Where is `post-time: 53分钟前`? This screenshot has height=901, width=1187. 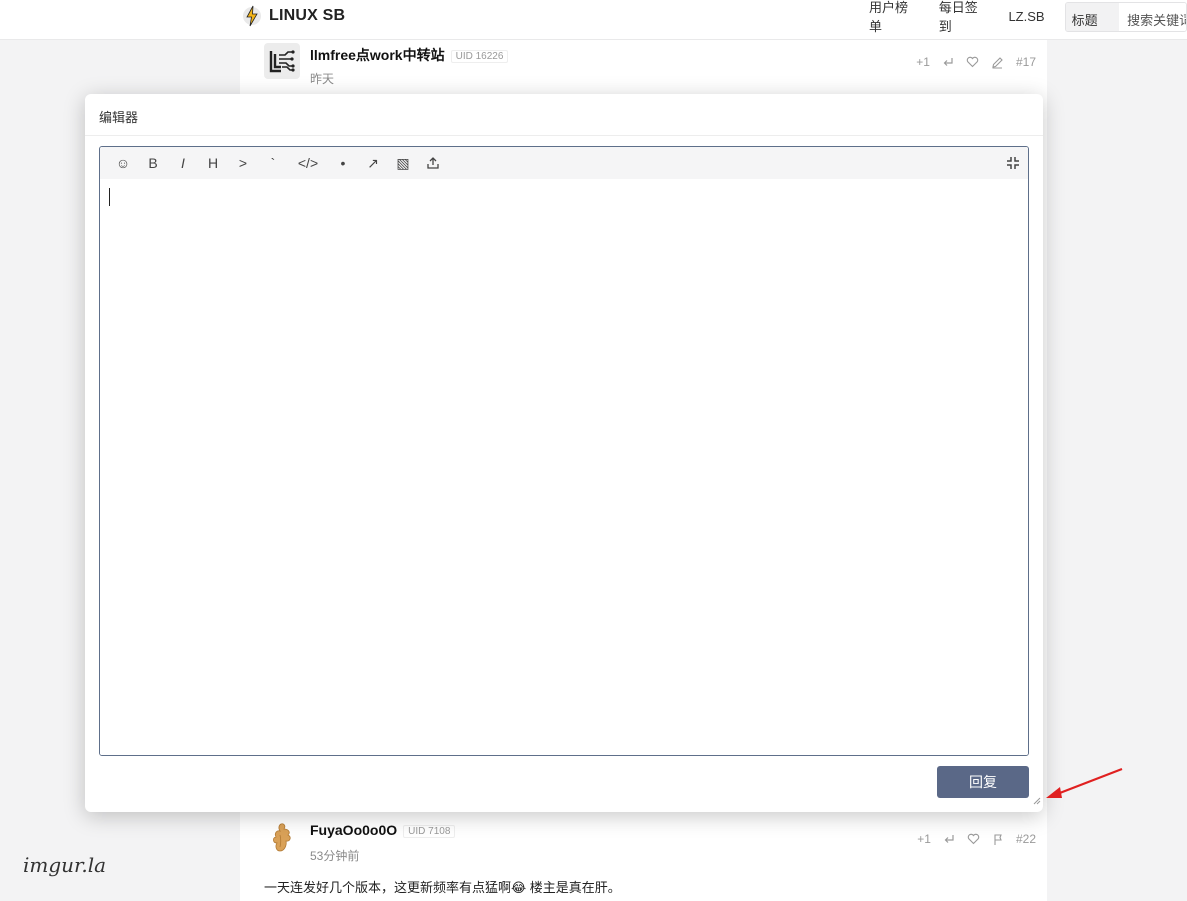 post-time: 53分钟前 is located at coordinates (335, 856).